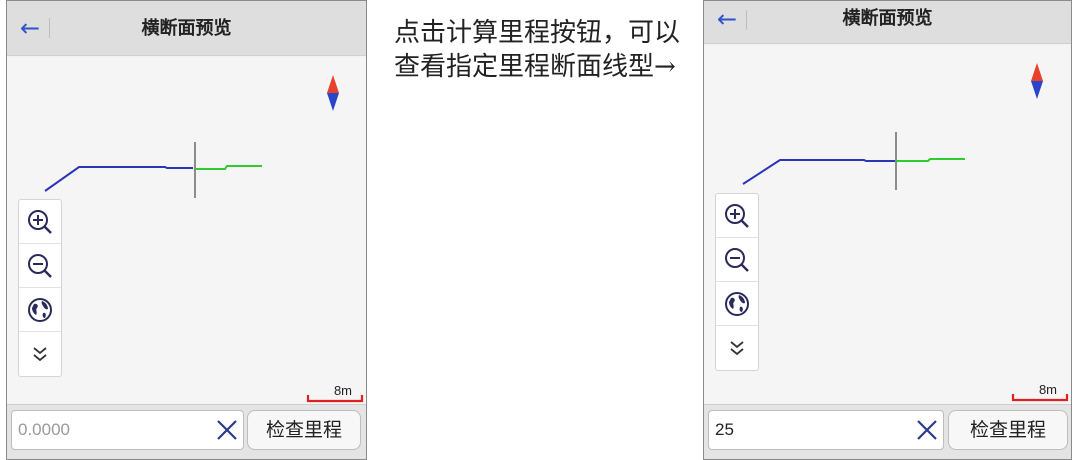 Image resolution: width=1080 pixels, height=460 pixels. I want to click on cross-section-plot, so click(853, 161).